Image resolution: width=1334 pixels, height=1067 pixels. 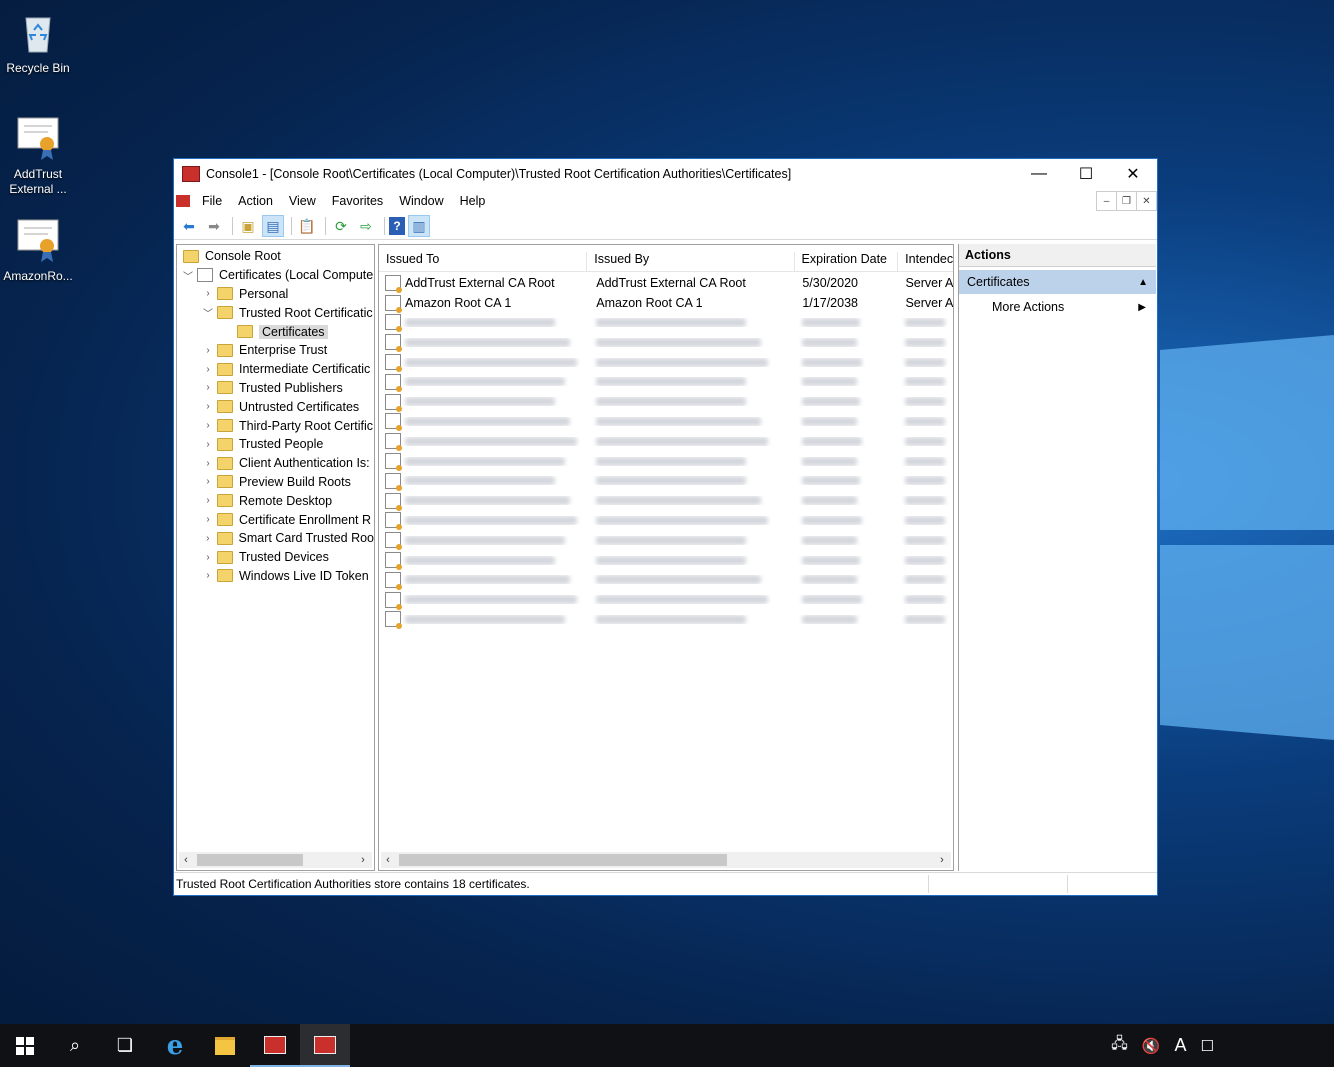 What do you see at coordinates (1181, 1045) in the screenshot?
I see `input-method-icon: A` at bounding box center [1181, 1045].